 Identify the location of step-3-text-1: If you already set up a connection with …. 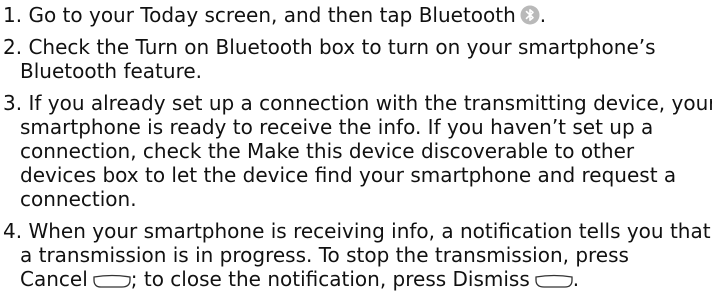
(370, 103).